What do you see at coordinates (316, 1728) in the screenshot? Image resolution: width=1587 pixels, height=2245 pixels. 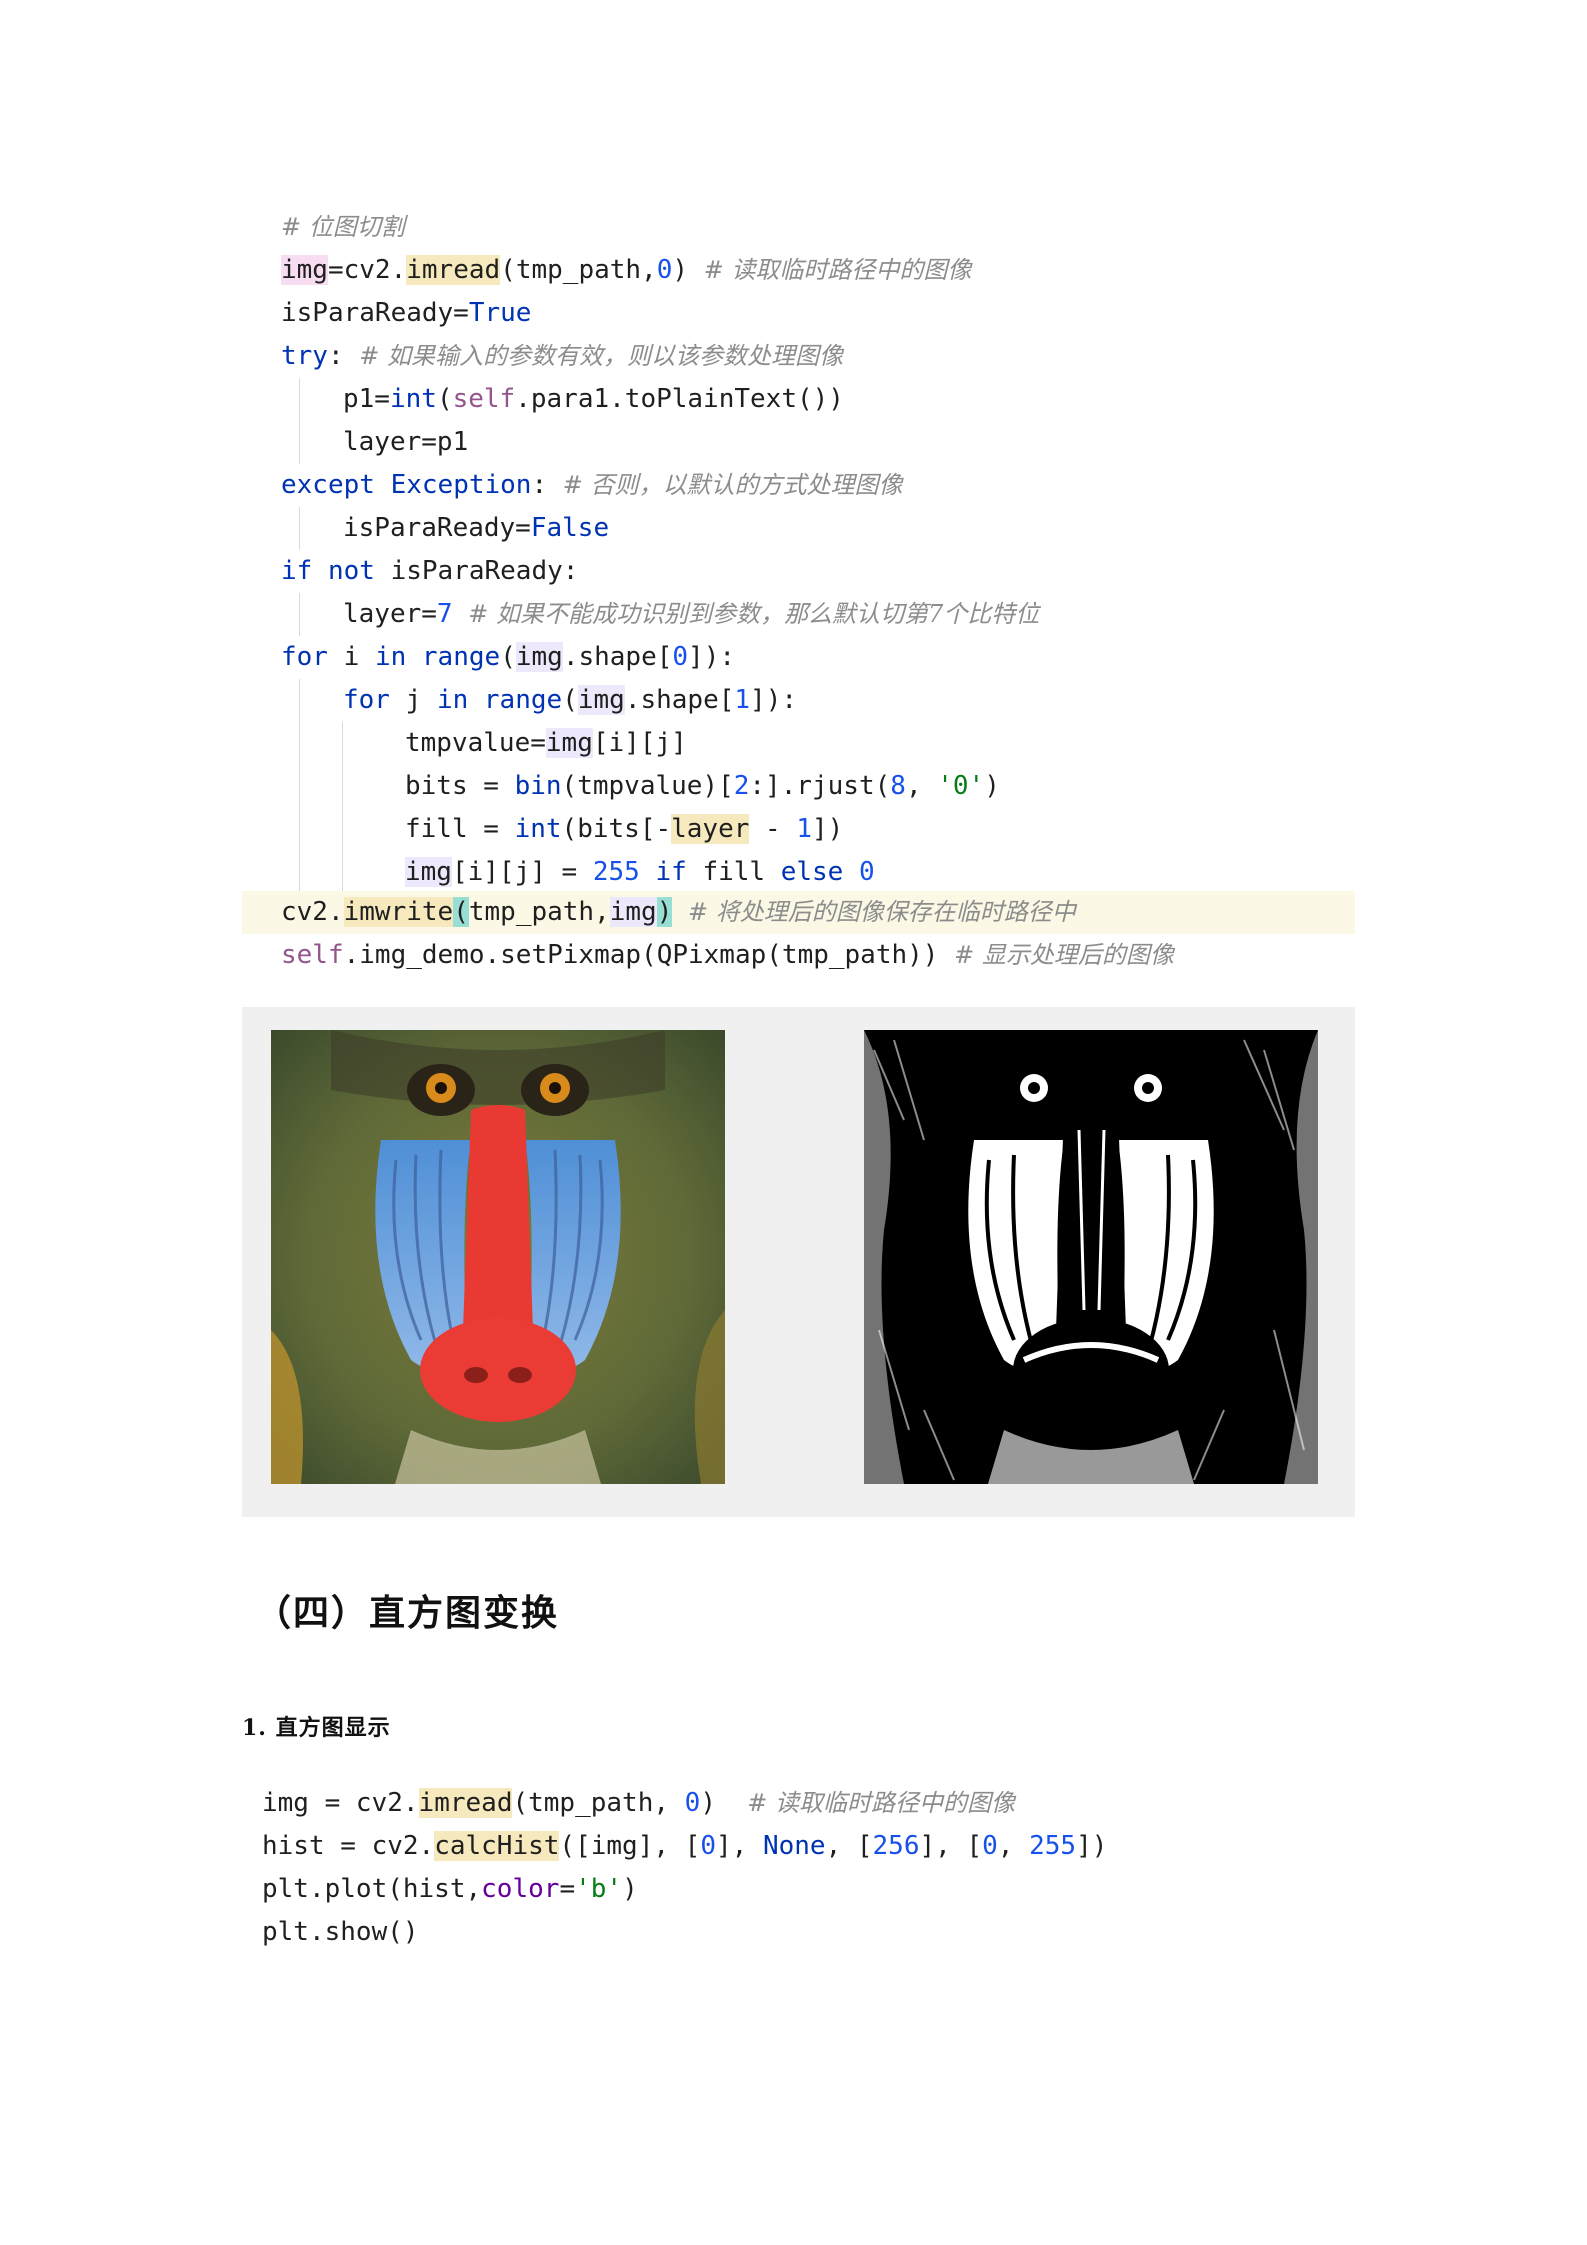 I see `subsection-heading: 1. 直方图显示` at bounding box center [316, 1728].